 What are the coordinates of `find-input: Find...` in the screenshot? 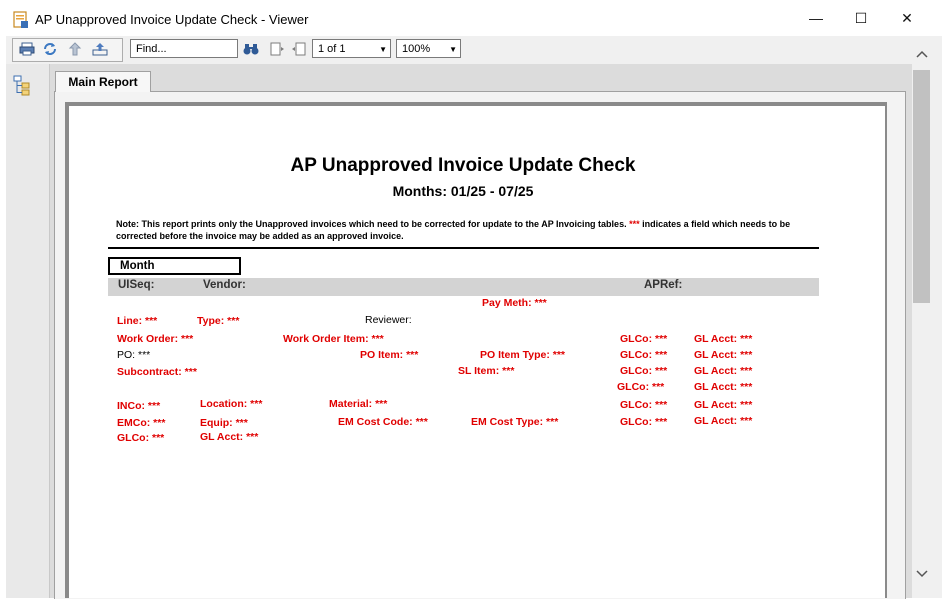 It's located at (184, 48).